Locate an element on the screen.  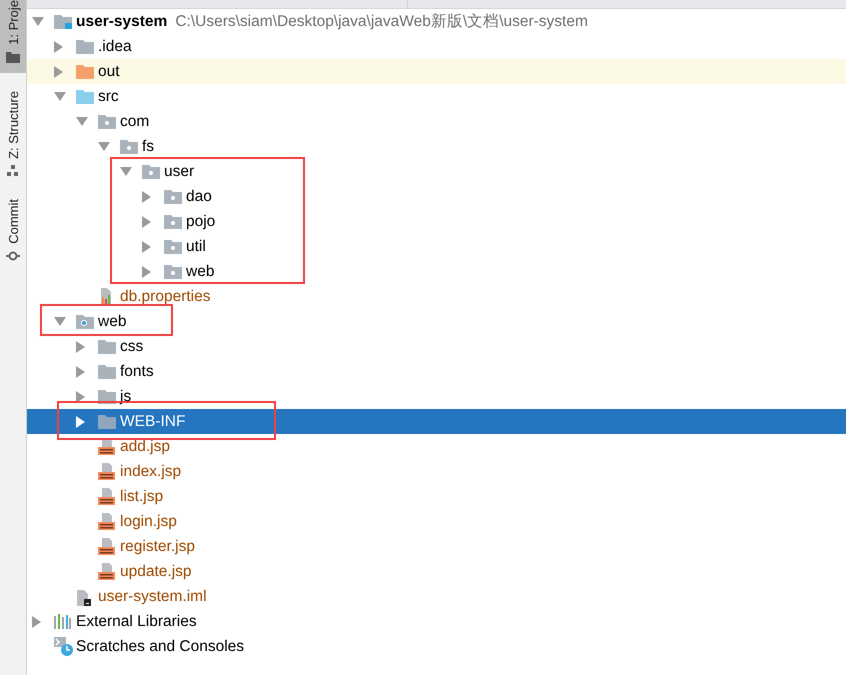
tool-window-tab: 1: Proje is located at coordinates (13, 36).